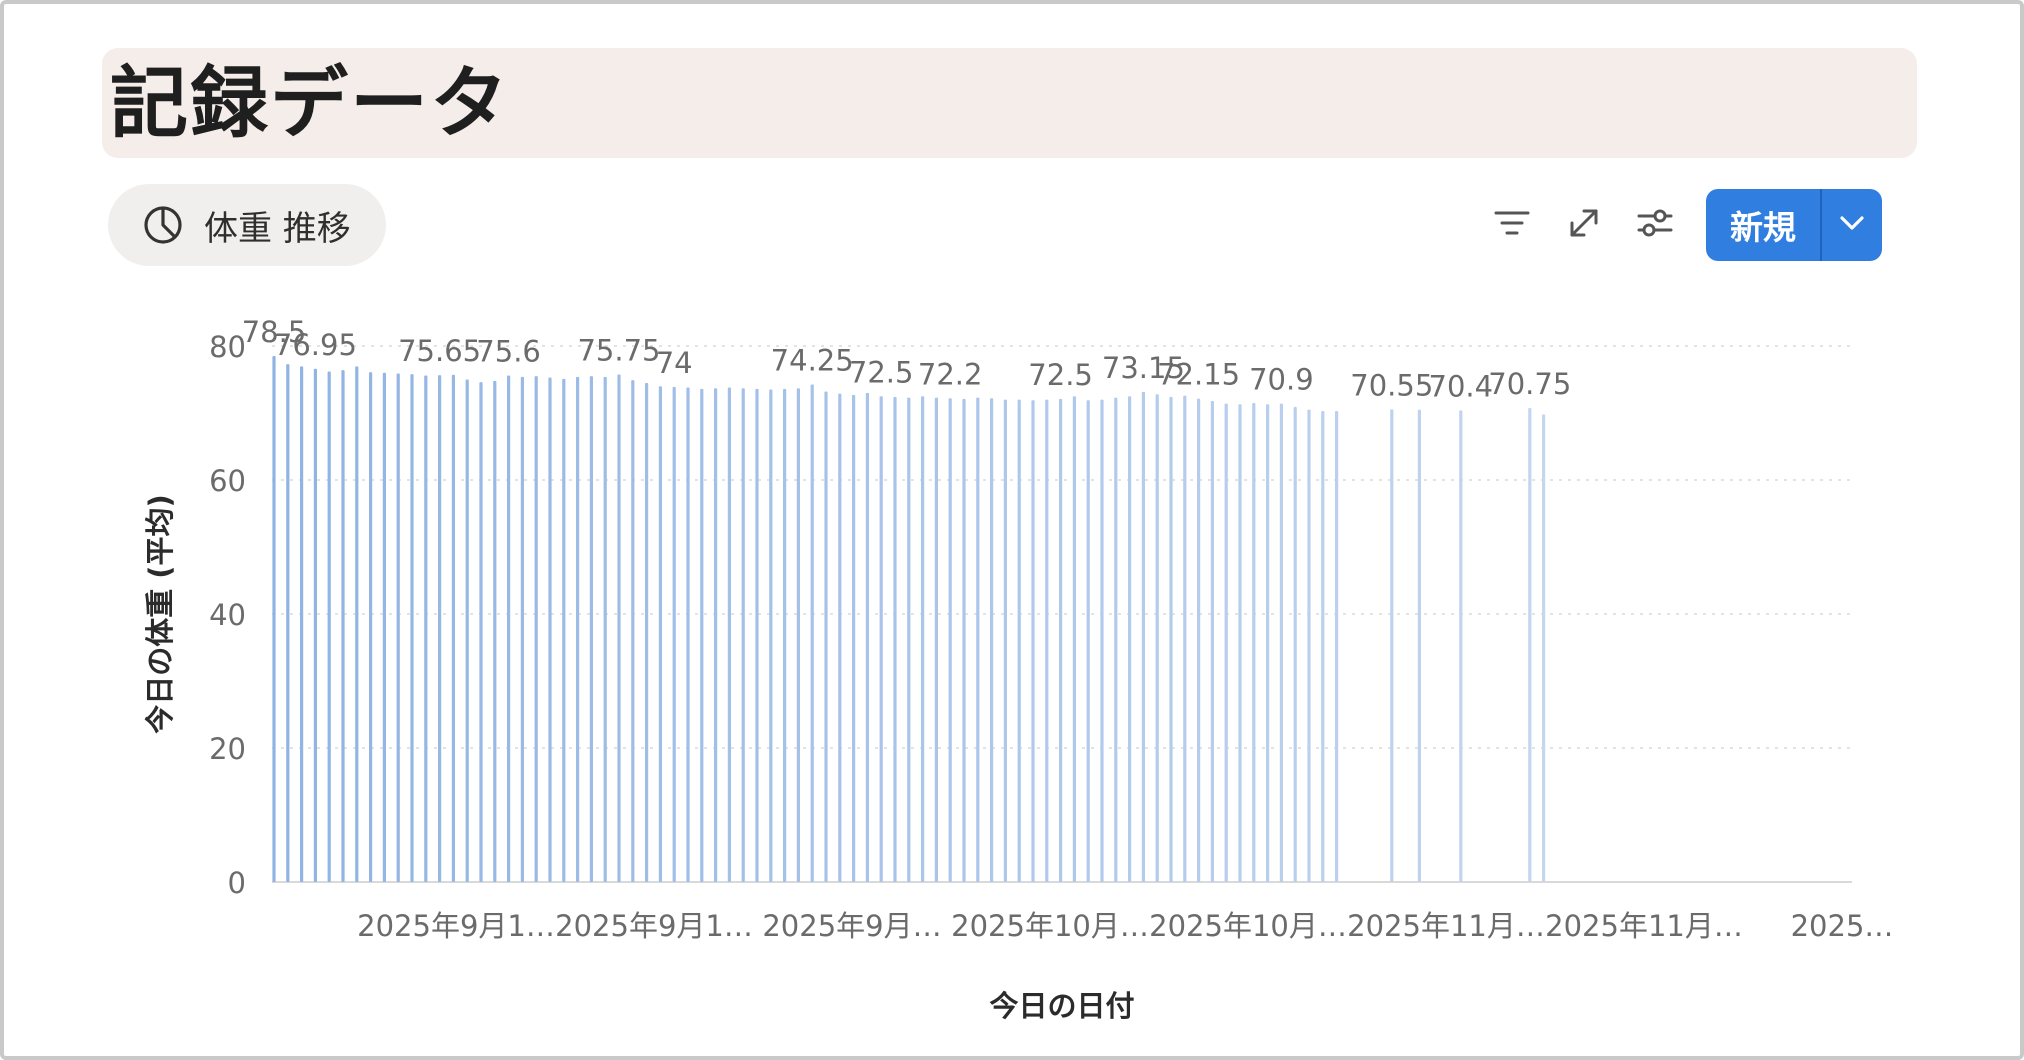 The height and width of the screenshot is (1060, 2024). What do you see at coordinates (1529, 384) in the screenshot?
I see `data-label: 70.75` at bounding box center [1529, 384].